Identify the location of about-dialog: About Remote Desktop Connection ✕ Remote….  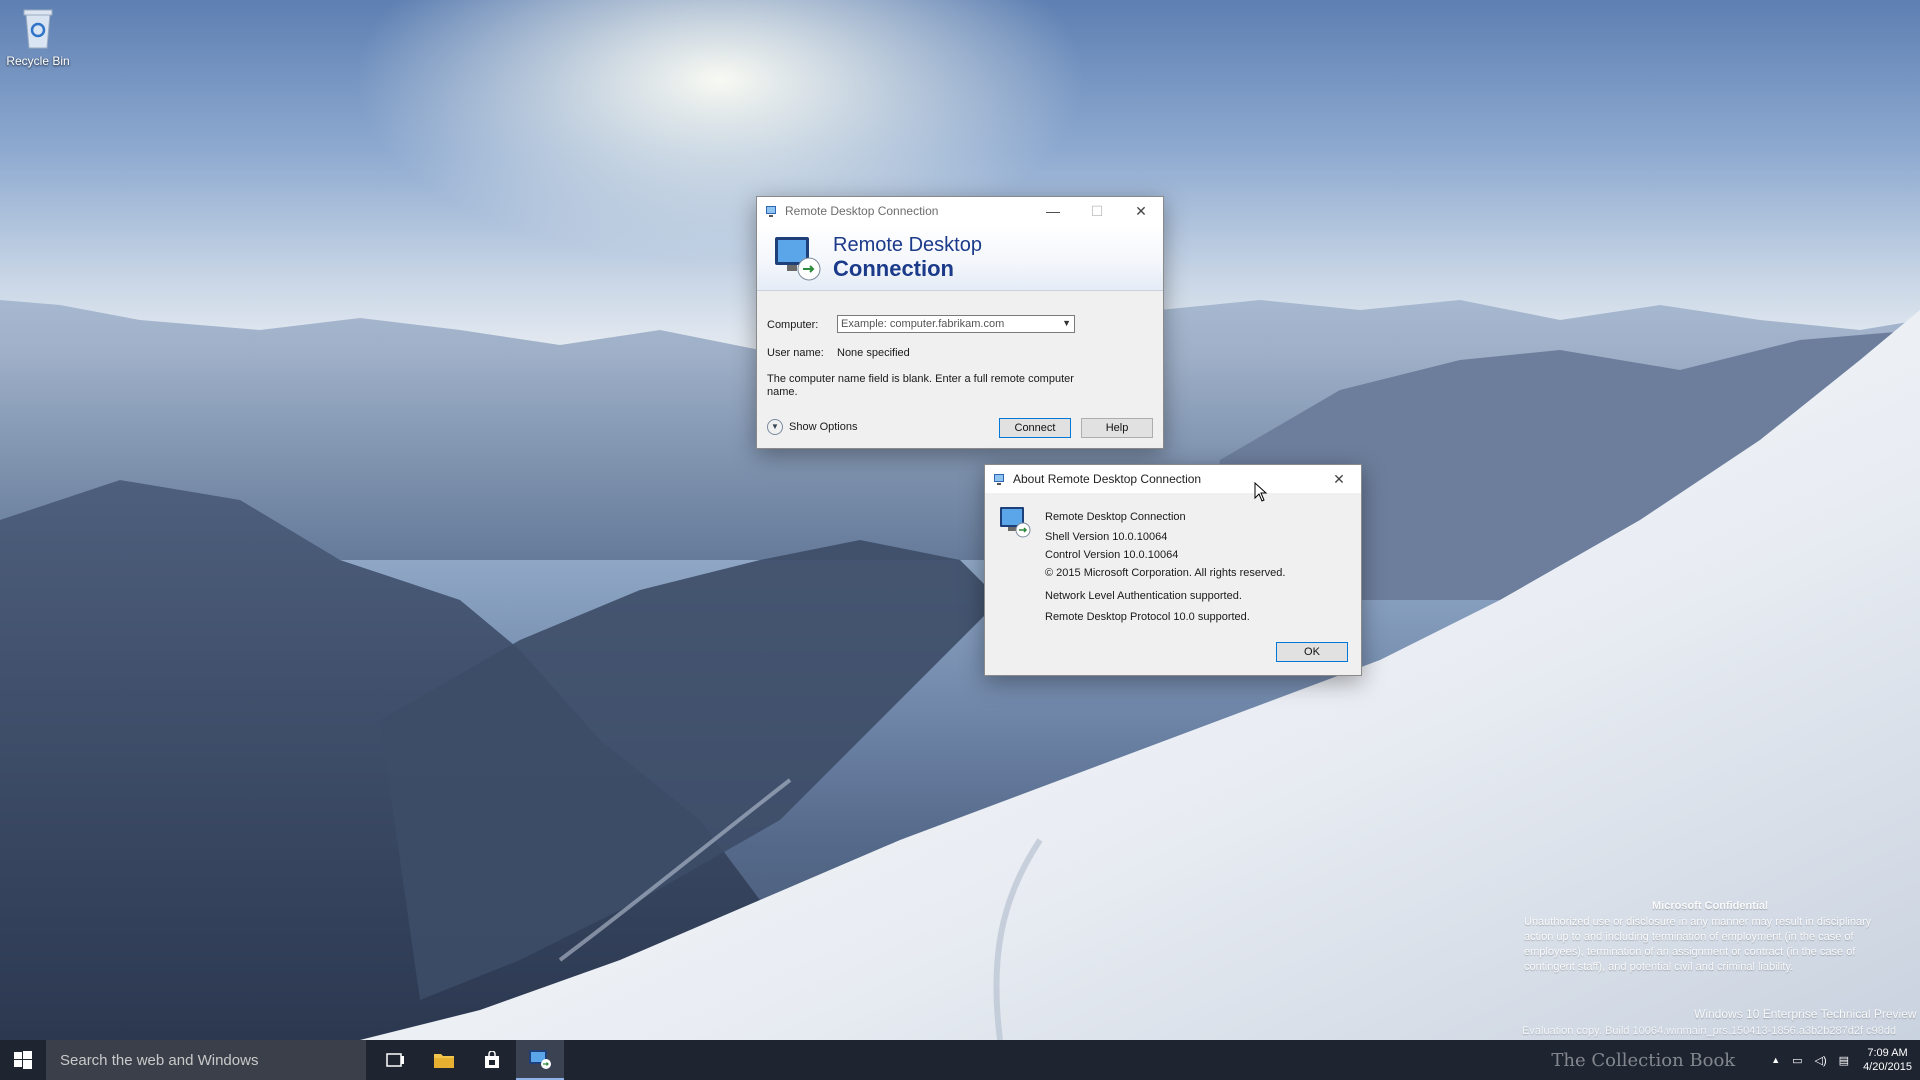
(1173, 570).